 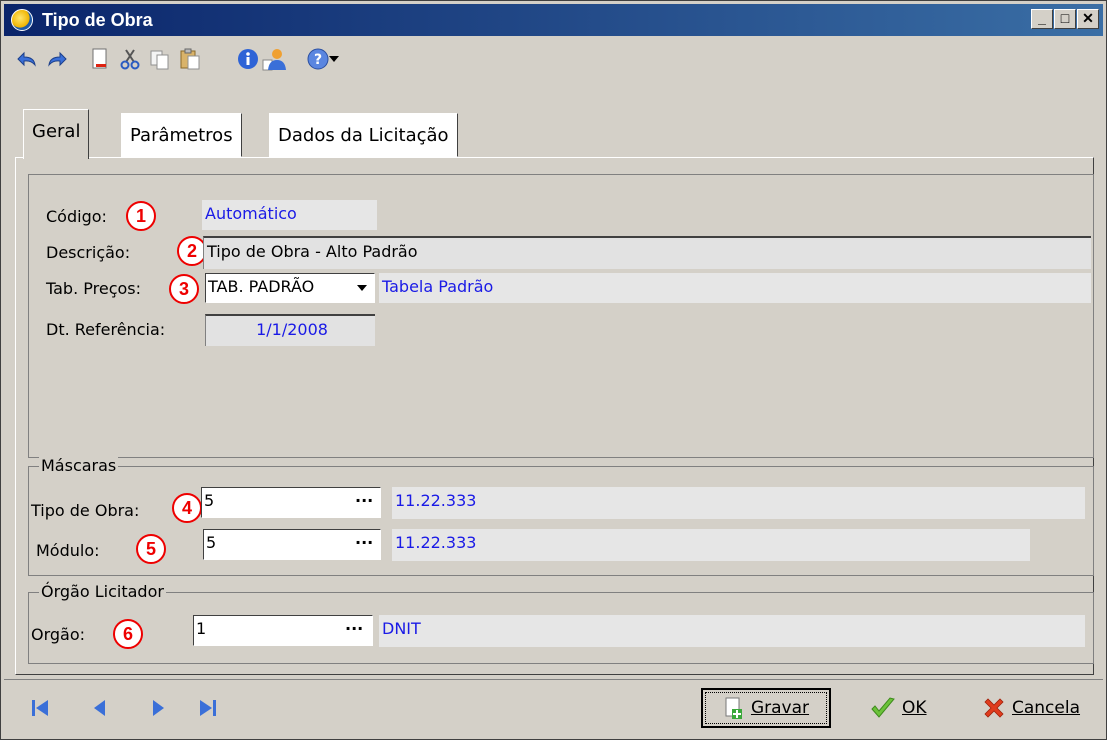 I want to click on tab-parametros: Parâmetros, so click(x=181, y=135).